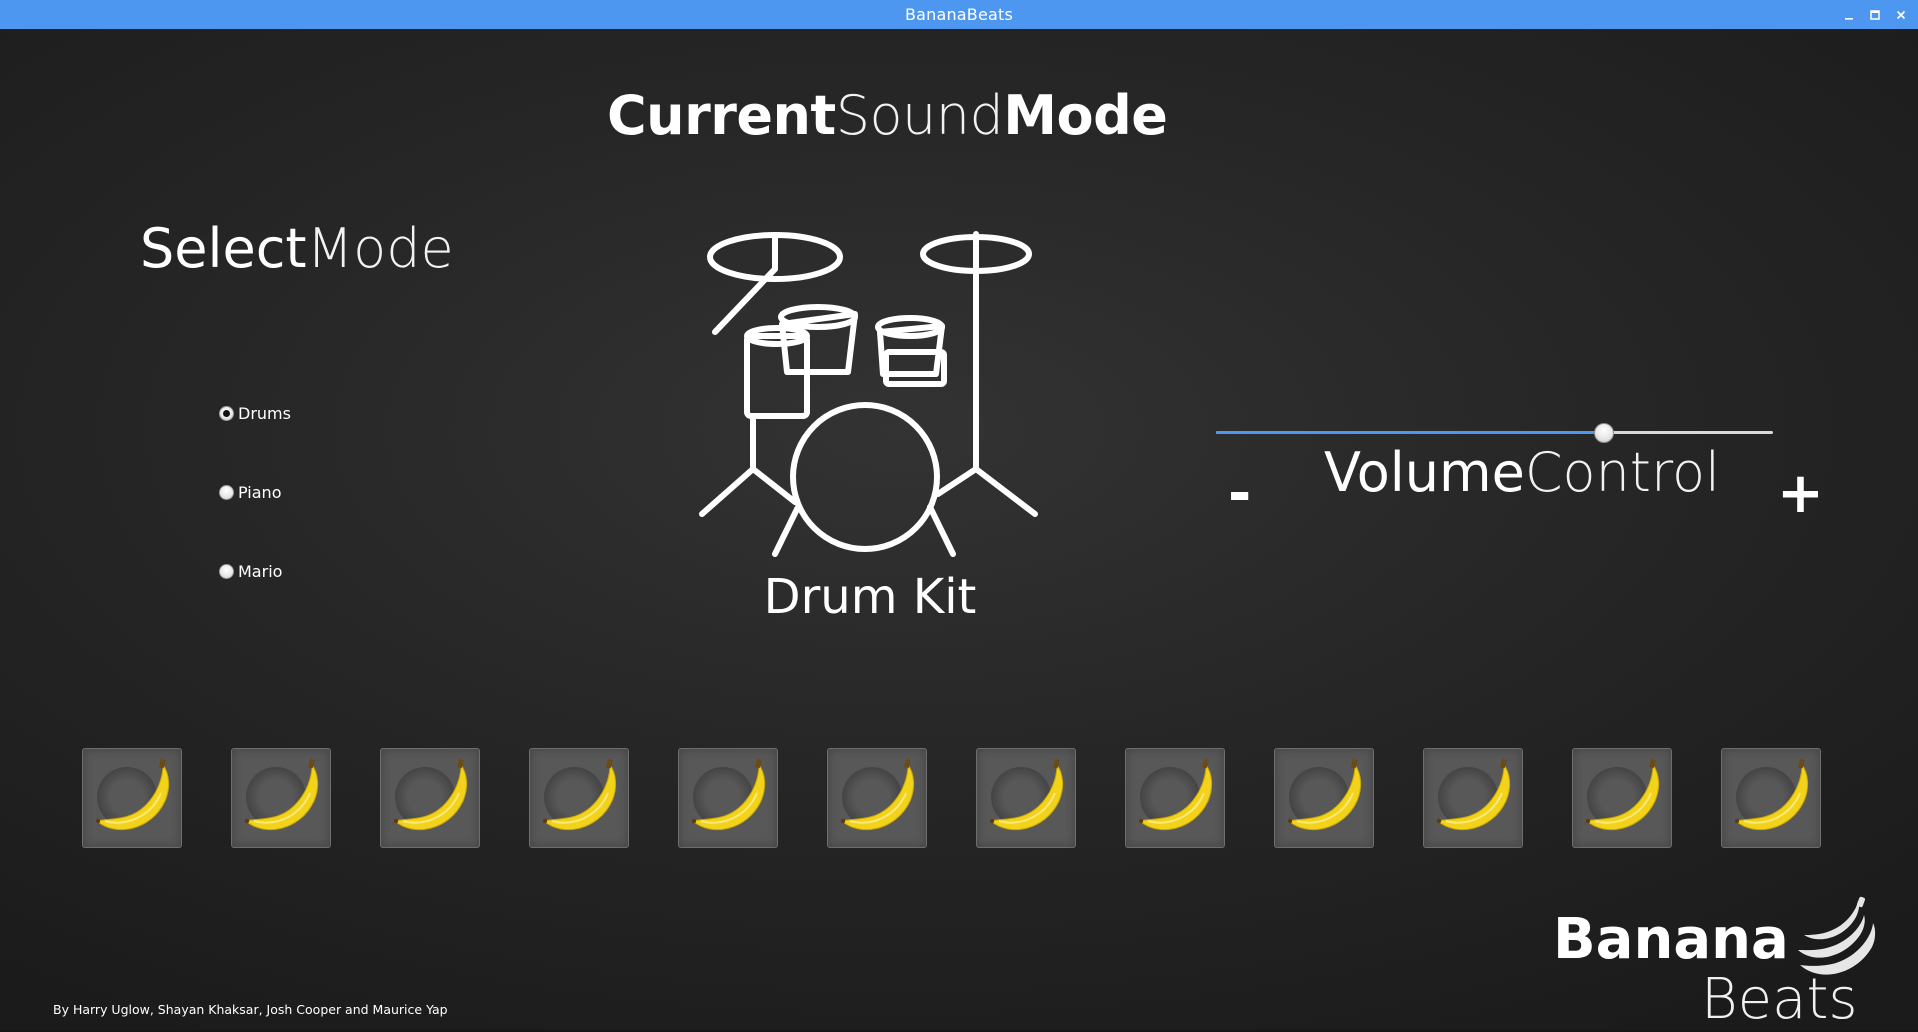 The height and width of the screenshot is (1032, 1918). What do you see at coordinates (870, 597) in the screenshot?
I see `instrument-label: Drum Kit` at bounding box center [870, 597].